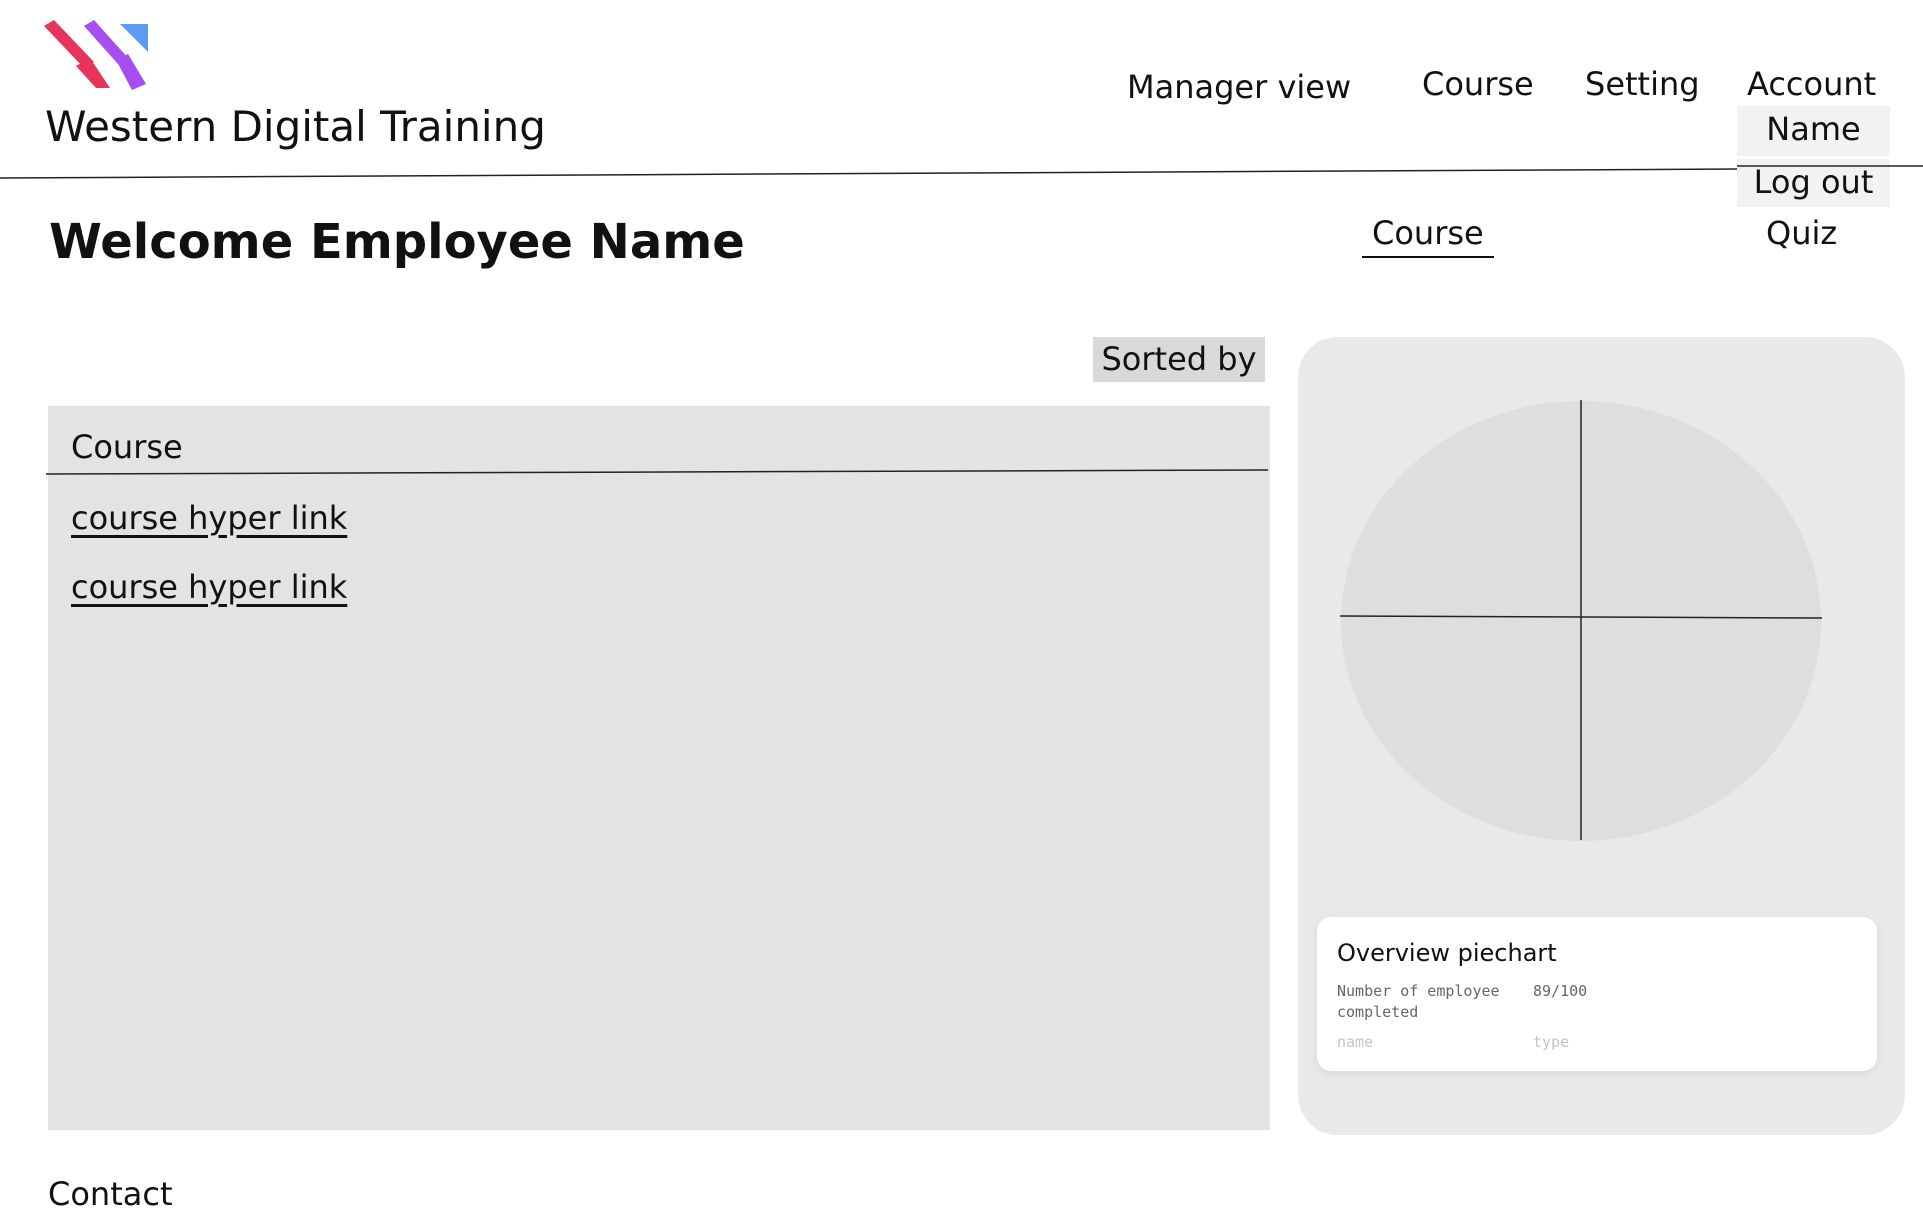  What do you see at coordinates (1560, 991) in the screenshot?
I see `stat-value: 89/100` at bounding box center [1560, 991].